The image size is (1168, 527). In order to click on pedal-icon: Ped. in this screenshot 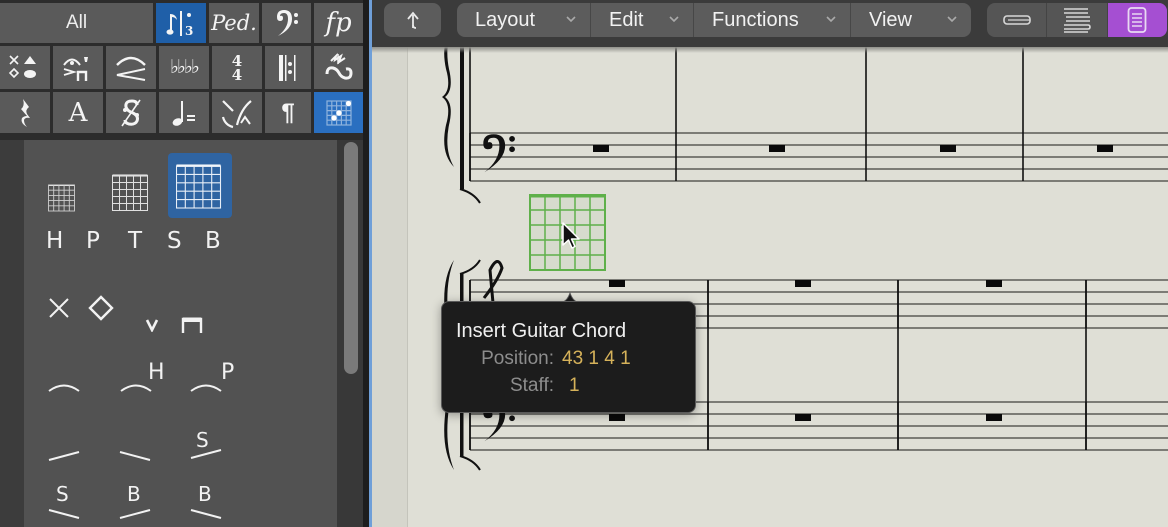, I will do `click(234, 22)`.